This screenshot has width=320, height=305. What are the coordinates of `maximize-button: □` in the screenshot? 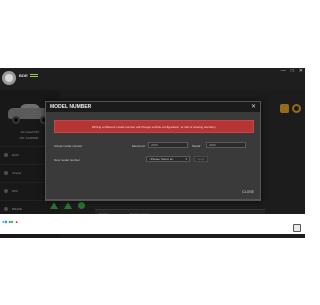 It's located at (292, 71).